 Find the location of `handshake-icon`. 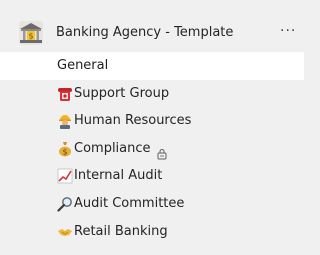

handshake-icon is located at coordinates (65, 232).